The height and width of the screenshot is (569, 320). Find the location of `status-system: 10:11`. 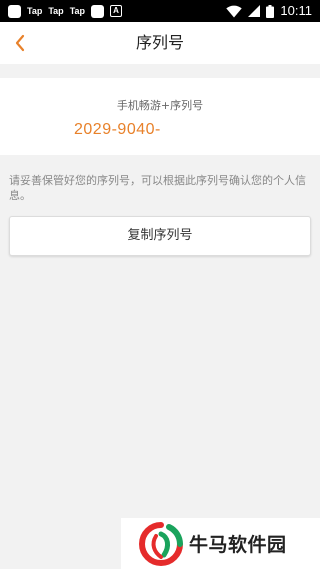

status-system: 10:11 is located at coordinates (269, 11).